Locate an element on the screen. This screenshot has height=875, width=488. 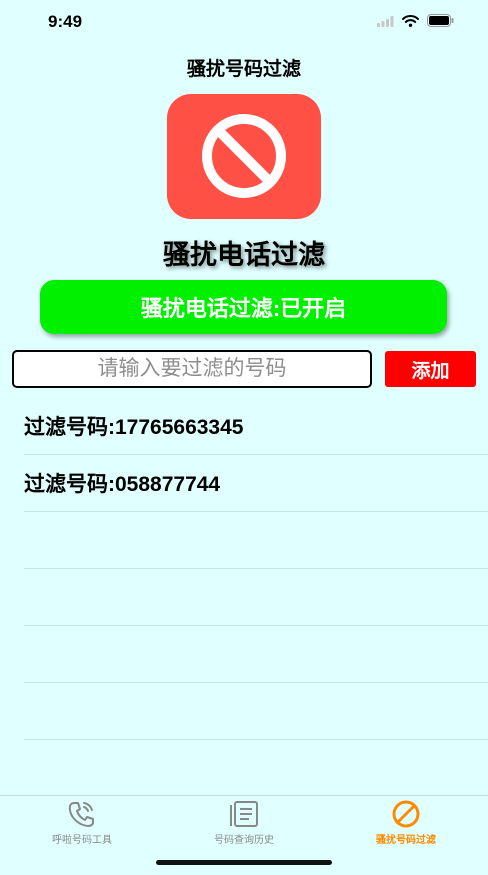
tab-harass-filter: 骚扰号码过滤 is located at coordinates (406, 822).